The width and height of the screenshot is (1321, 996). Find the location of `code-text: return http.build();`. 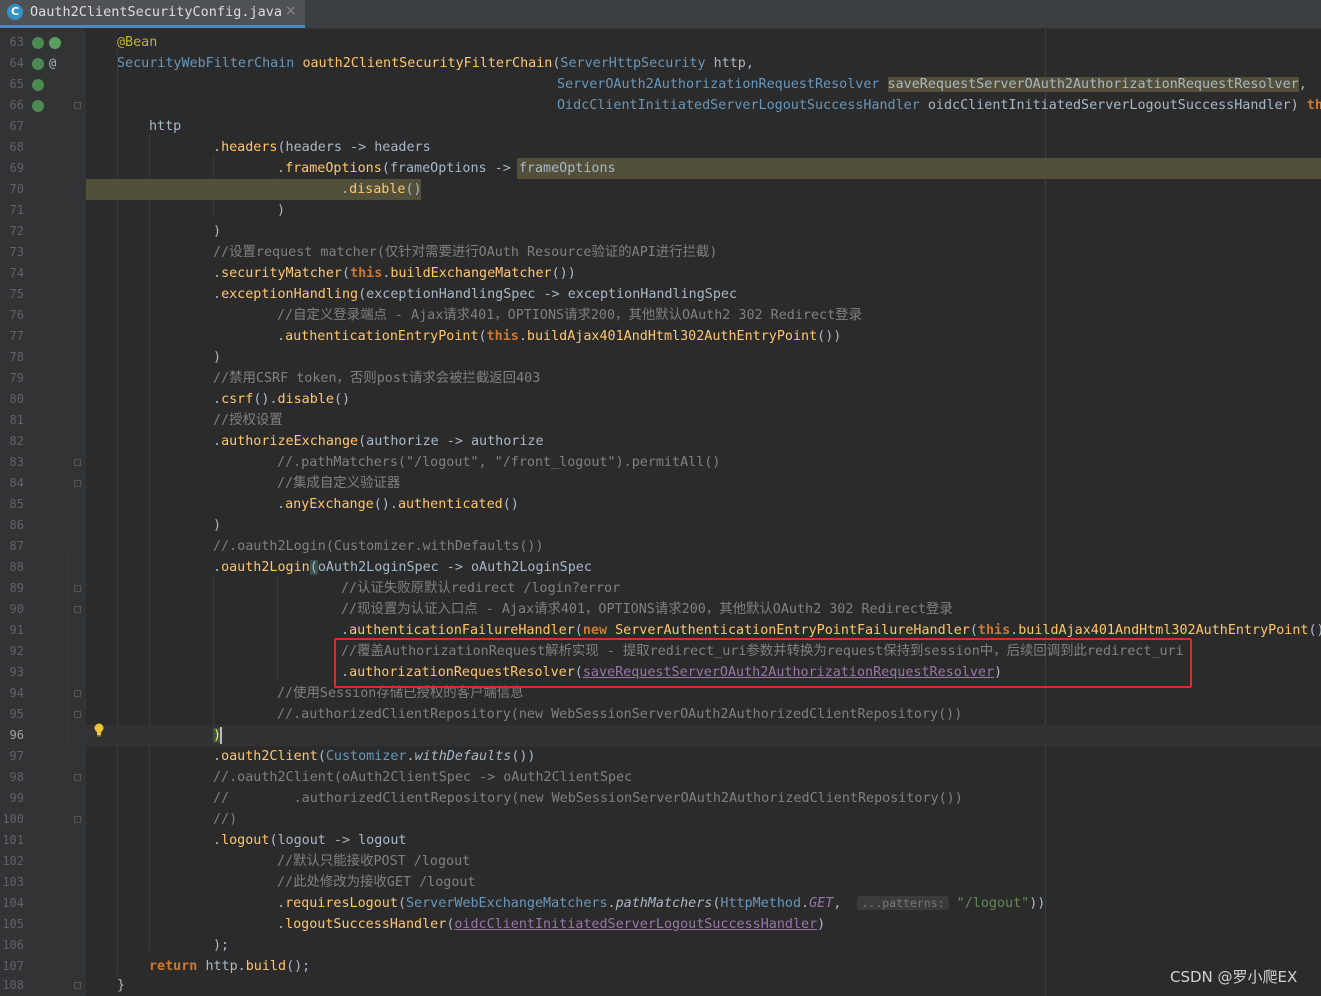

code-text: return http.build(); is located at coordinates (230, 966).